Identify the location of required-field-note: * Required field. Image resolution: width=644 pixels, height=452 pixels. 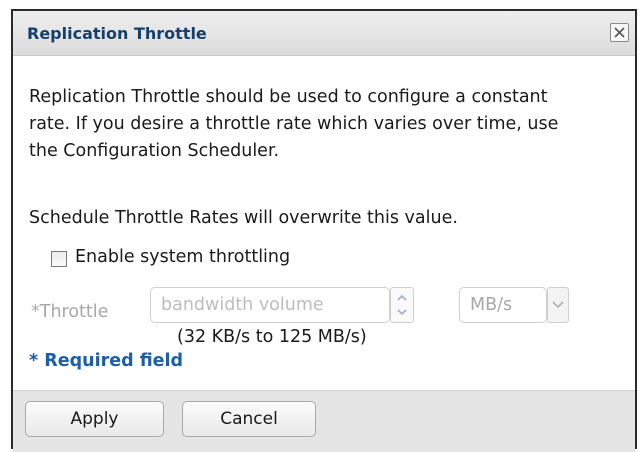
(106, 361).